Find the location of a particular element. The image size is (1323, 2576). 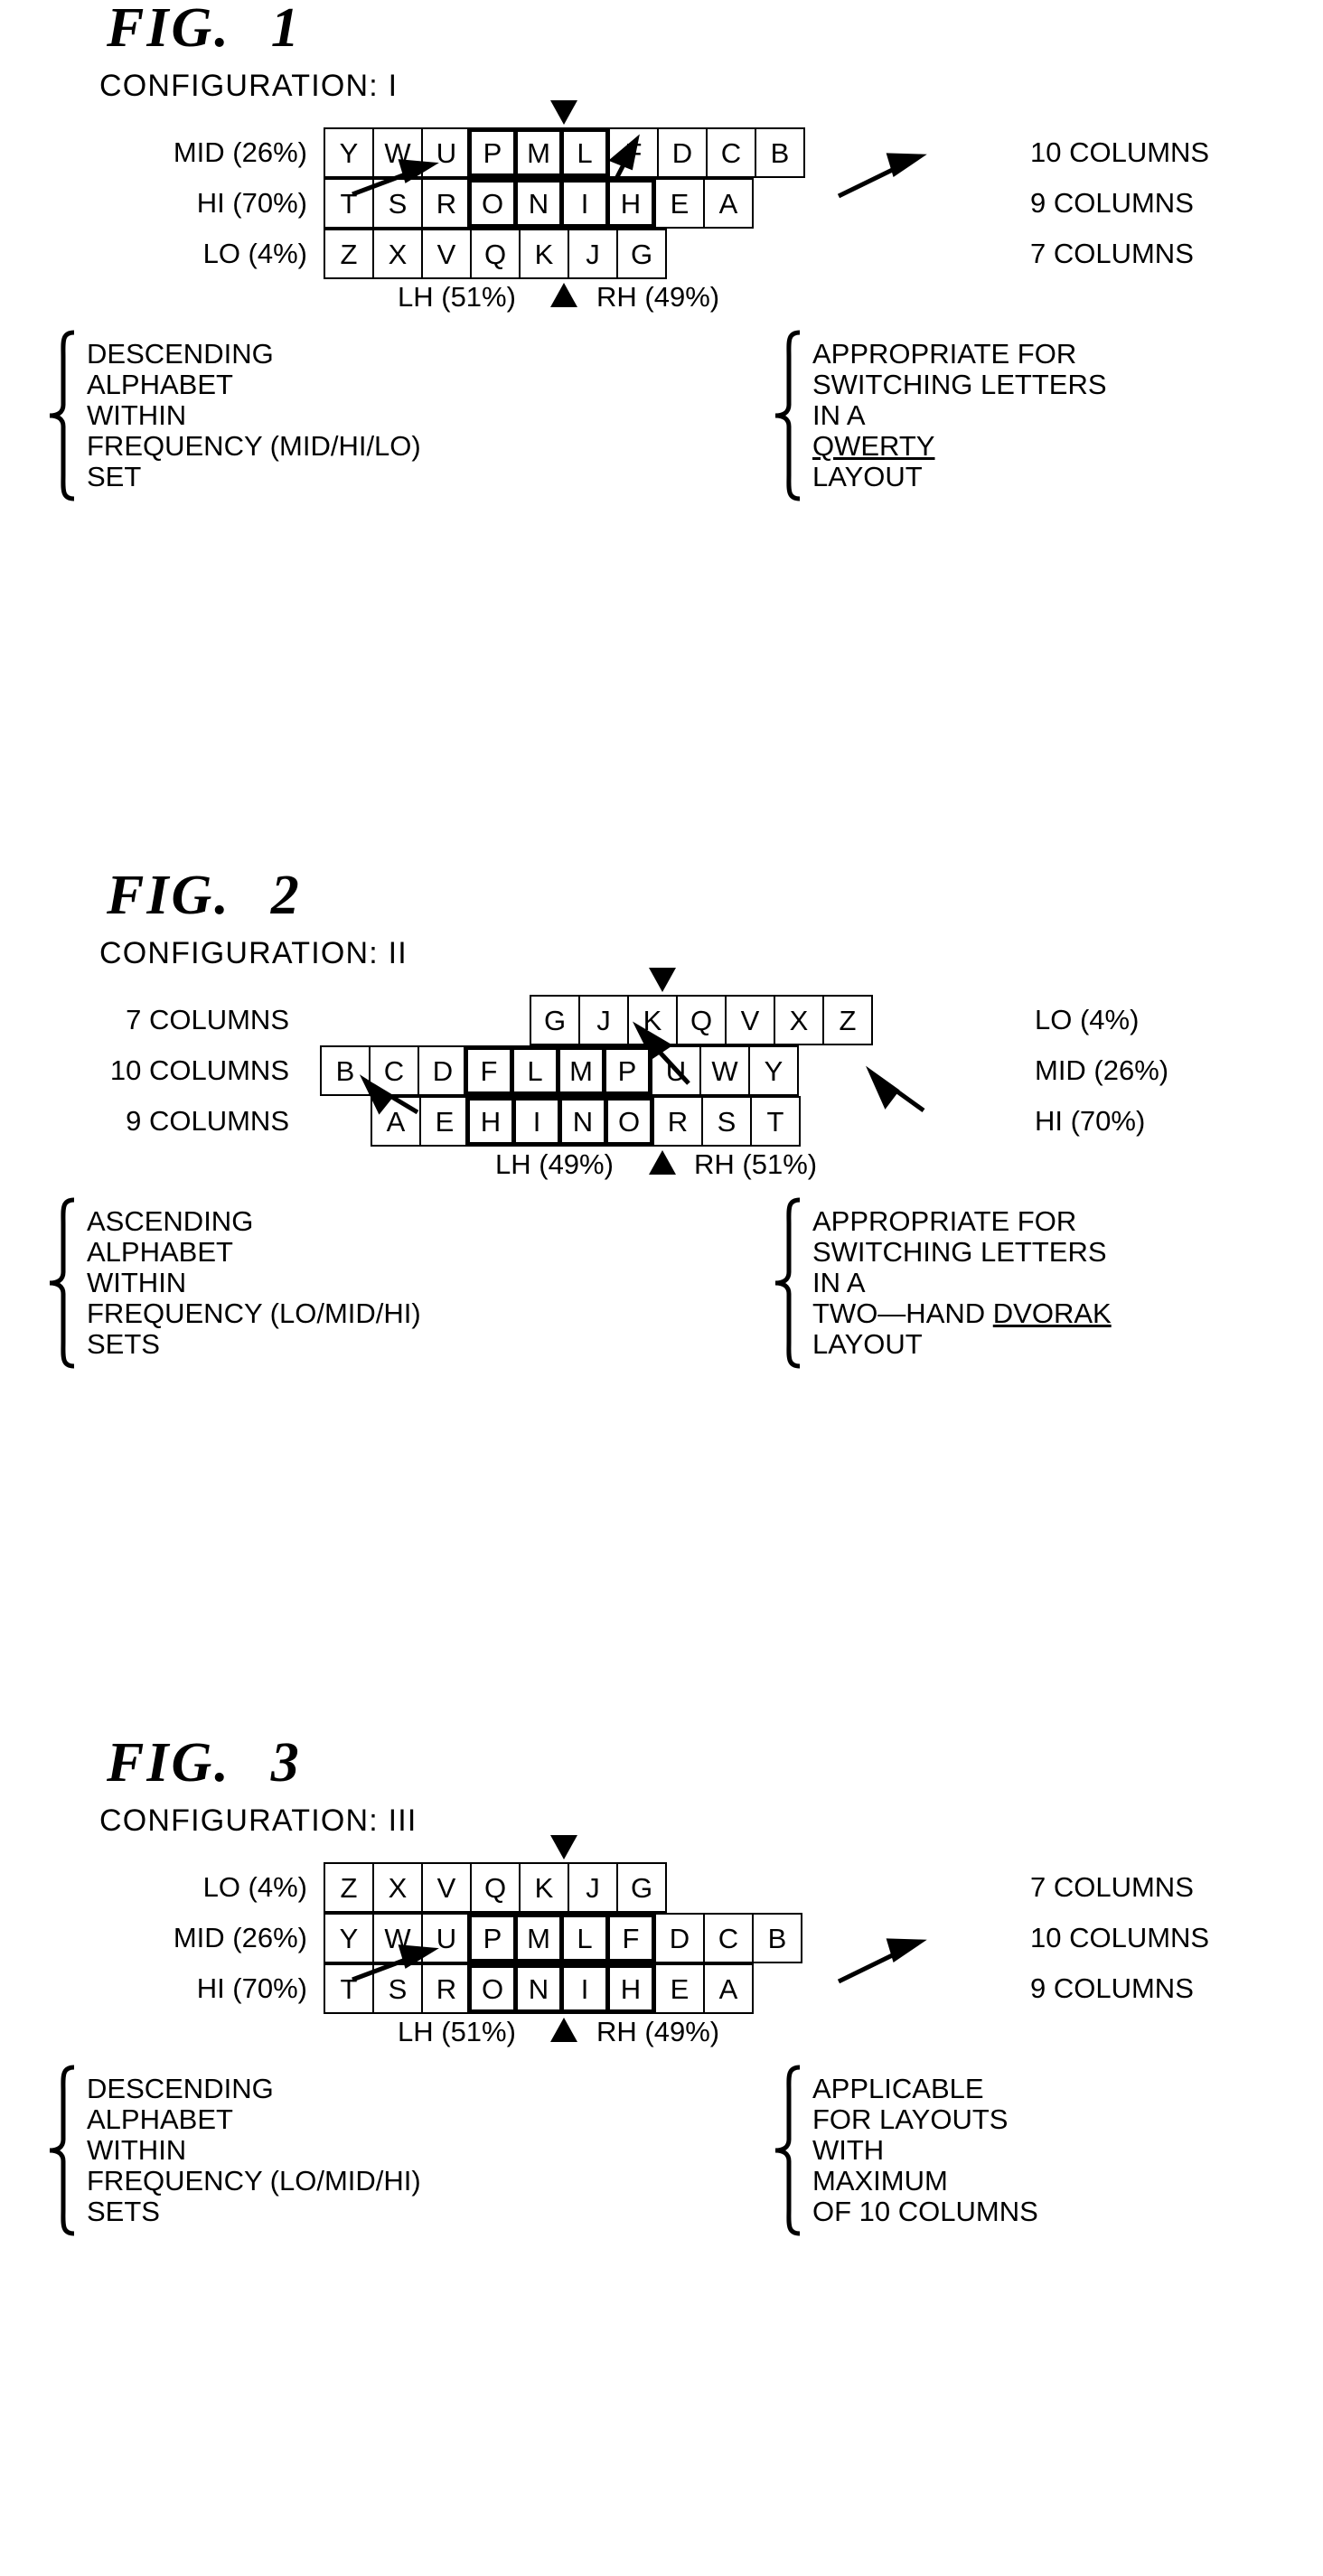

note-line: OF 10 COLUMNS is located at coordinates (925, 2211).